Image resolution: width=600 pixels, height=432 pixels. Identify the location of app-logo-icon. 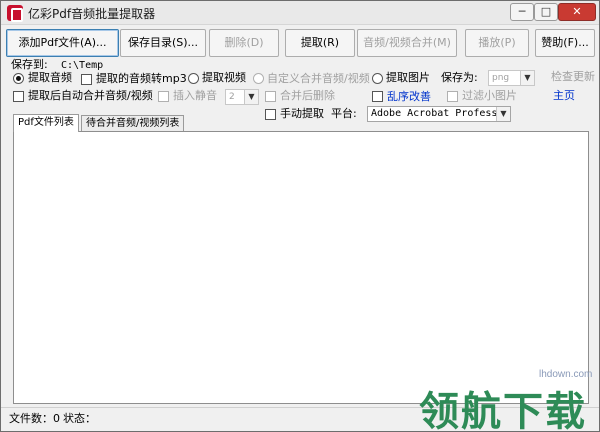
(15, 13).